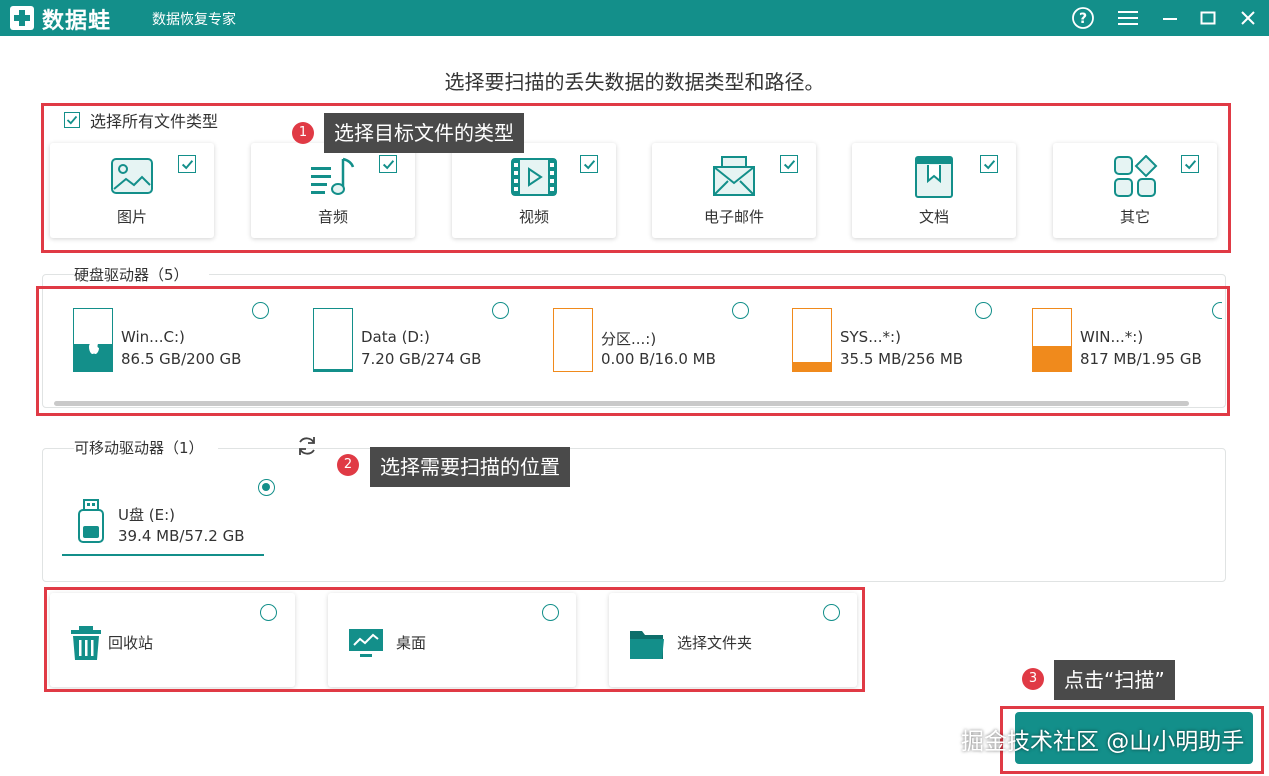 This screenshot has height=776, width=1269. I want to click on video-icon, so click(534, 177).